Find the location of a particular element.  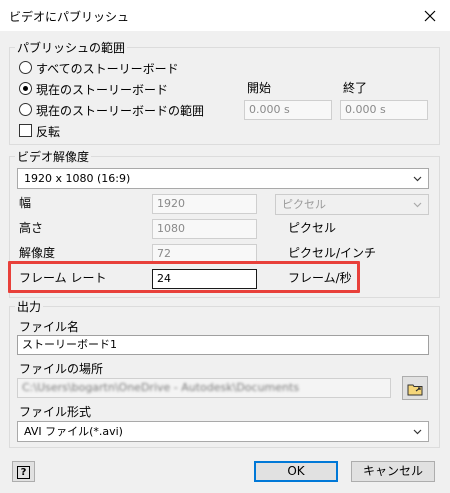

help-button: ? is located at coordinates (23, 471).